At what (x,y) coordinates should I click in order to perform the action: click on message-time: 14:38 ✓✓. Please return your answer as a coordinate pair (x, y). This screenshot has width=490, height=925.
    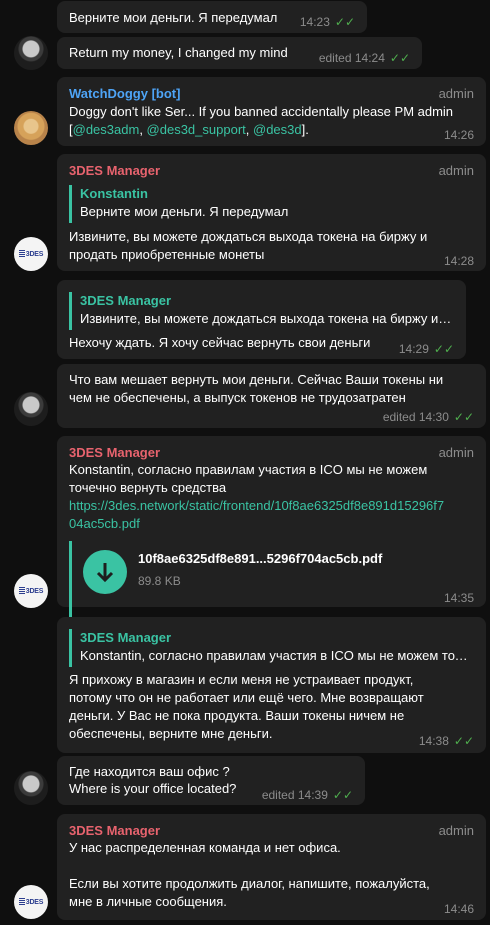
    Looking at the image, I should click on (446, 741).